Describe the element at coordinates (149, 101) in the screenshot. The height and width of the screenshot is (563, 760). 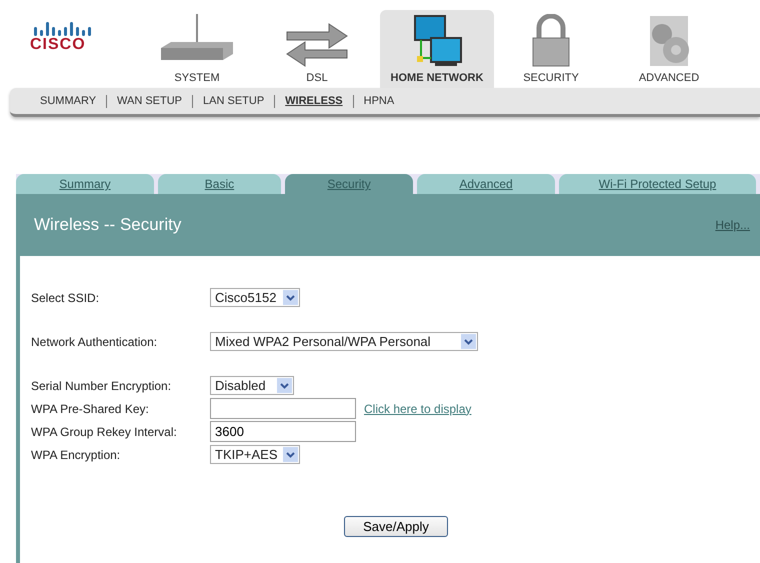
I see `sub-nav-link: WAN SETUP` at that location.